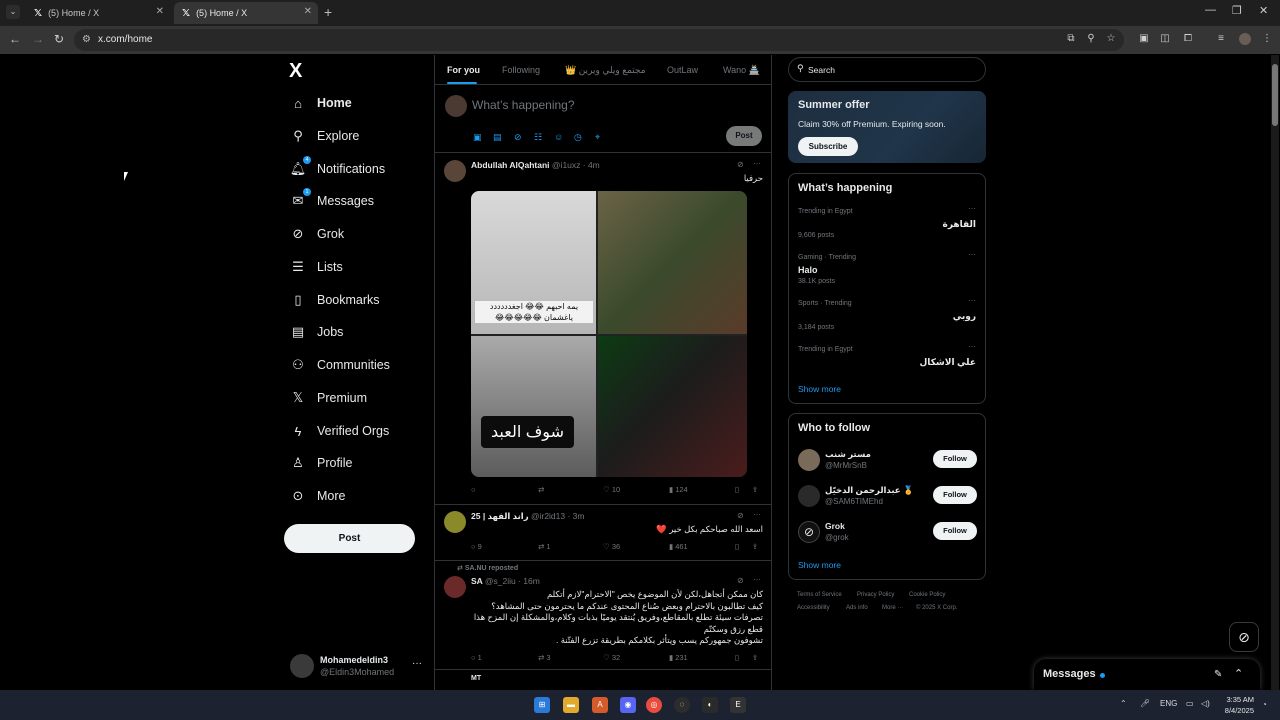 The height and width of the screenshot is (720, 1280). Describe the element at coordinates (523, 105) in the screenshot. I see `compose-input: What’s happening?` at that location.